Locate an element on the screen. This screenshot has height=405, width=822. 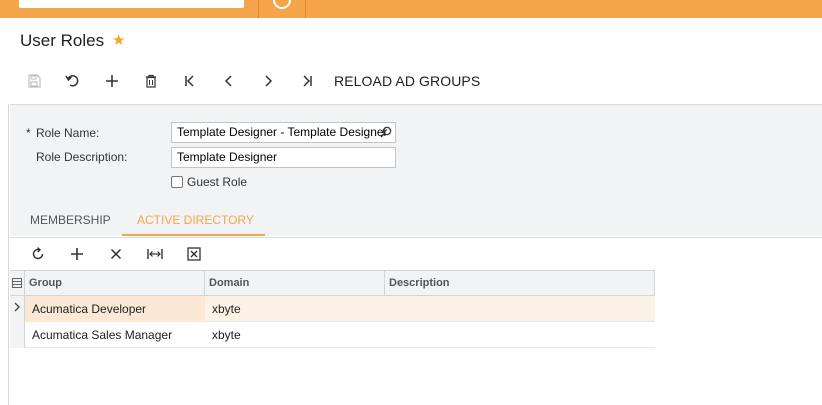
grid-header: Group Domain Description is located at coordinates (332, 283).